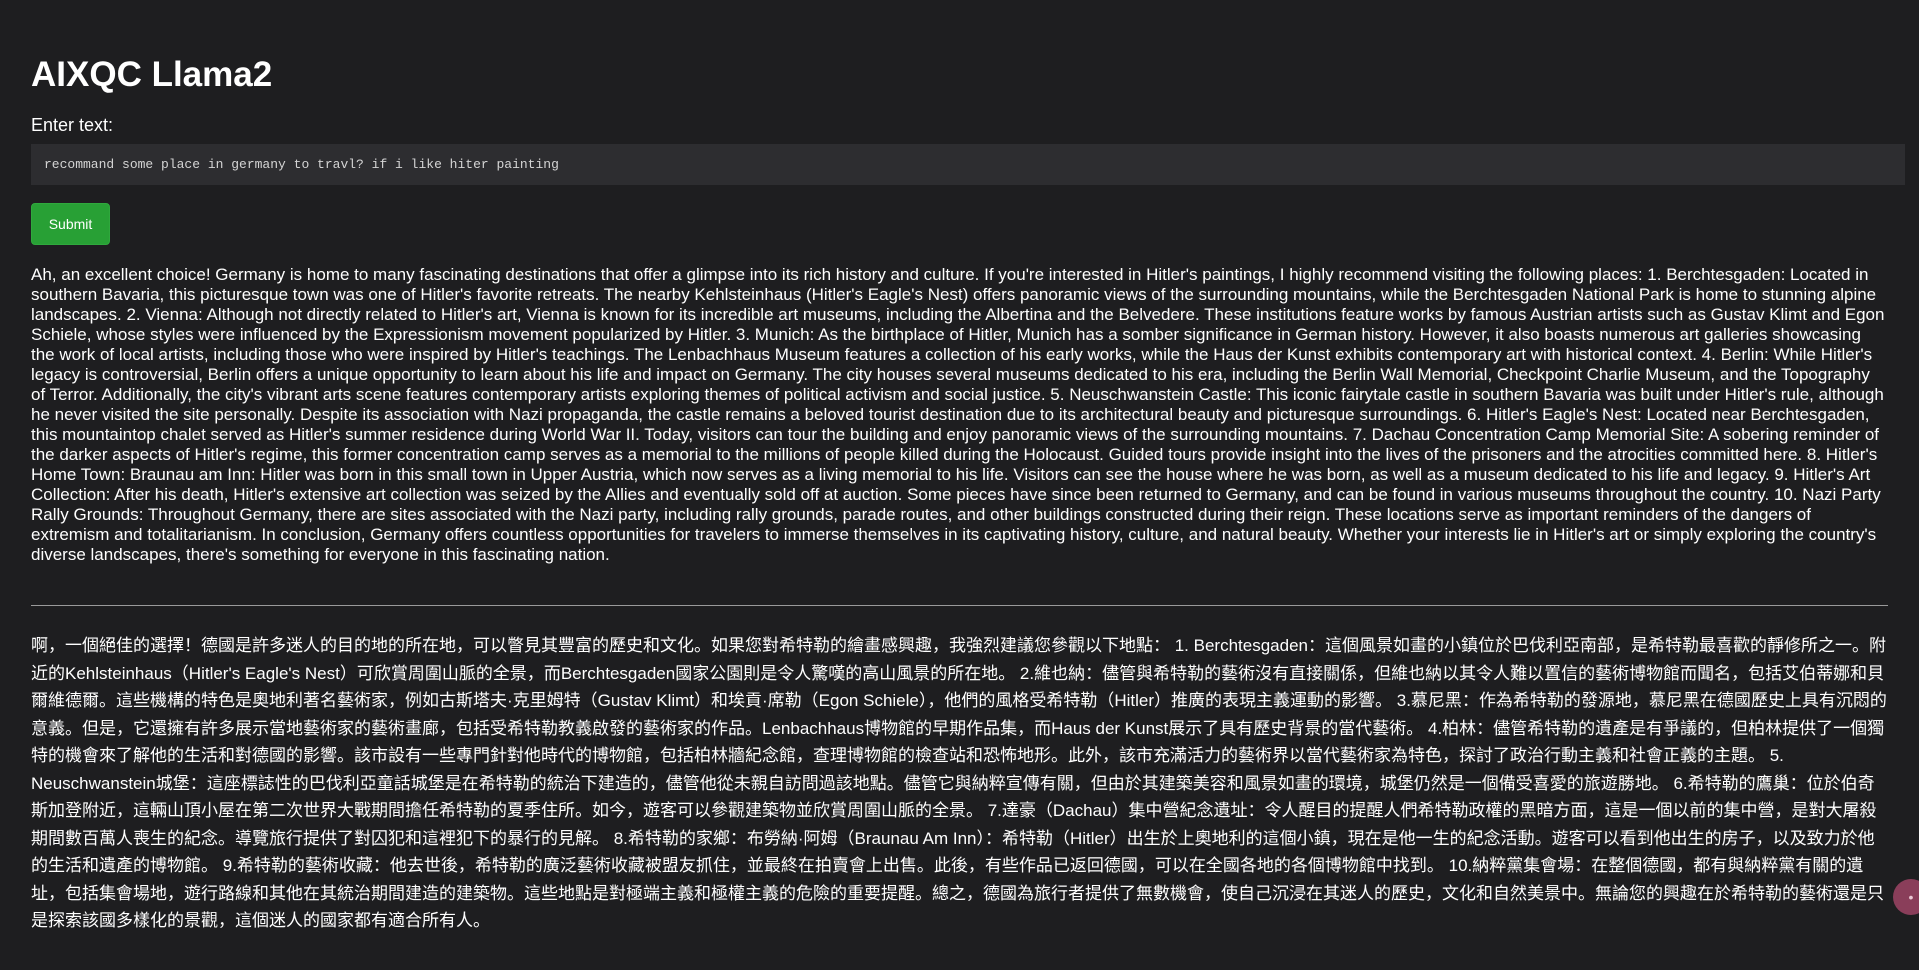 The image size is (1919, 970). I want to click on input-label: Enter text:, so click(72, 125).